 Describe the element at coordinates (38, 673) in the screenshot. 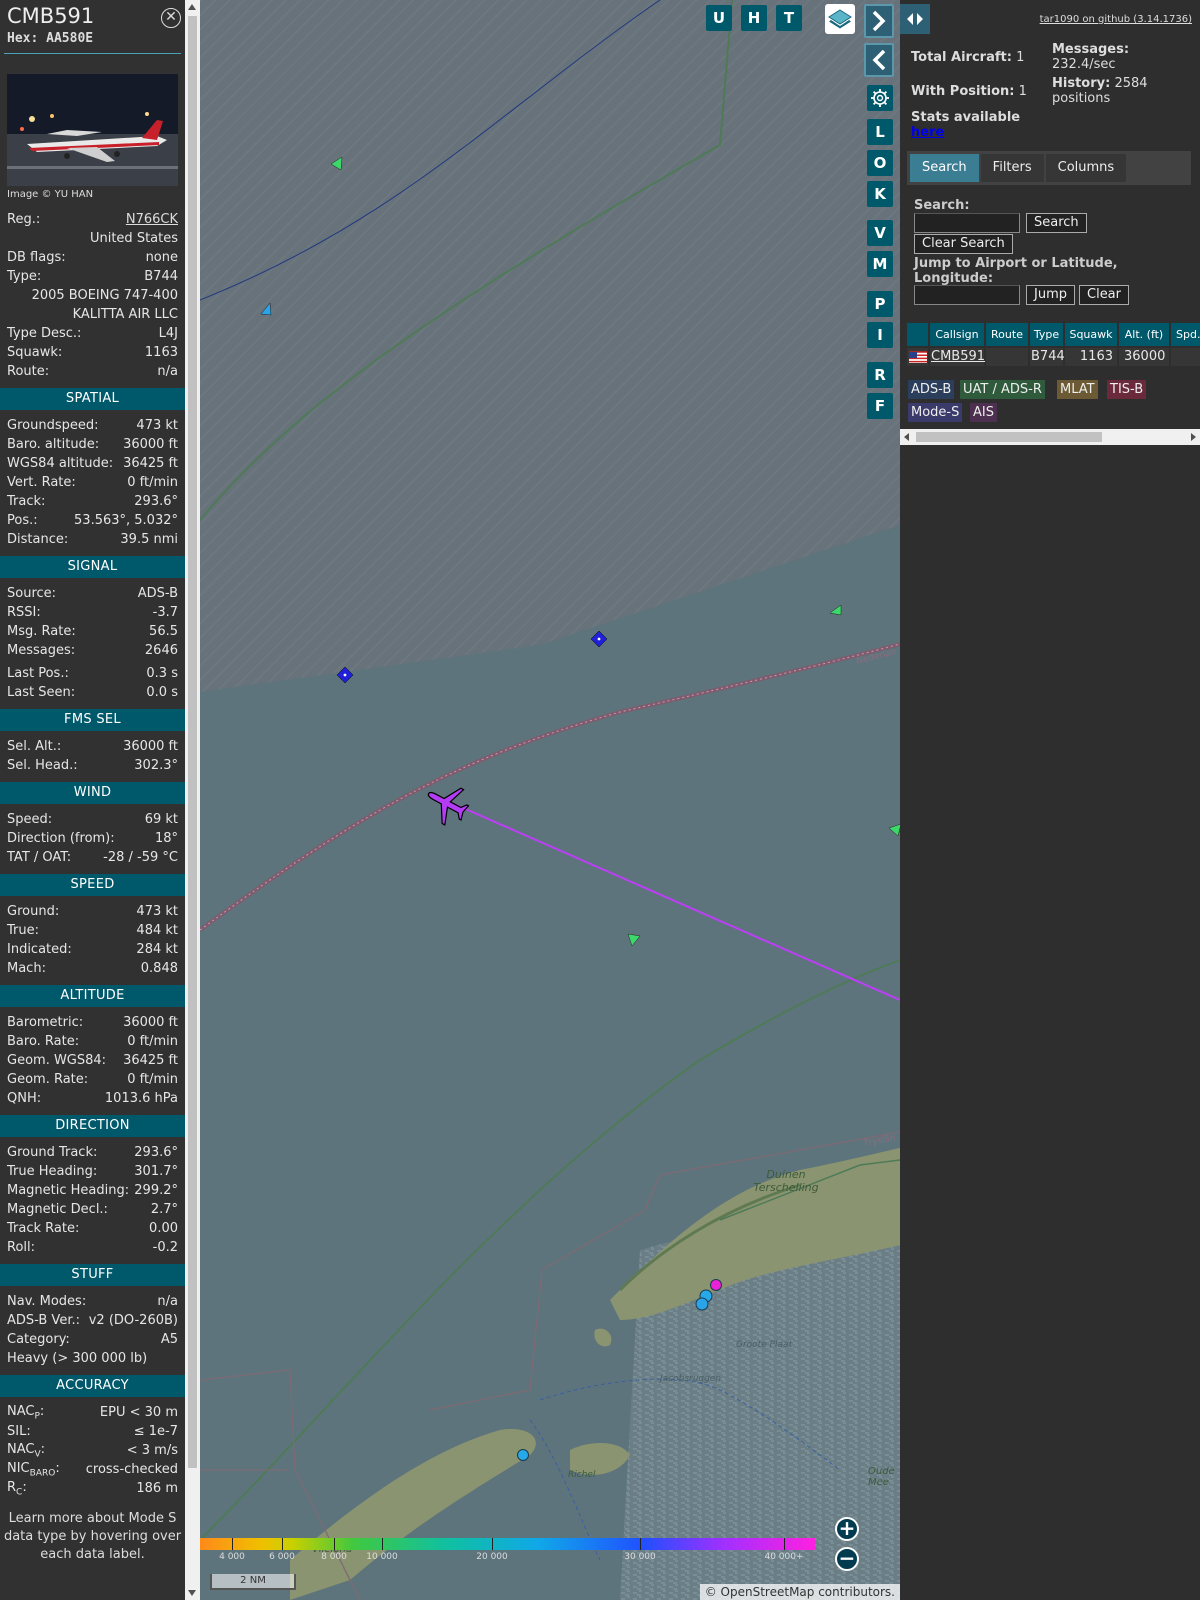

I see `detail-label: Last Pos.:` at that location.